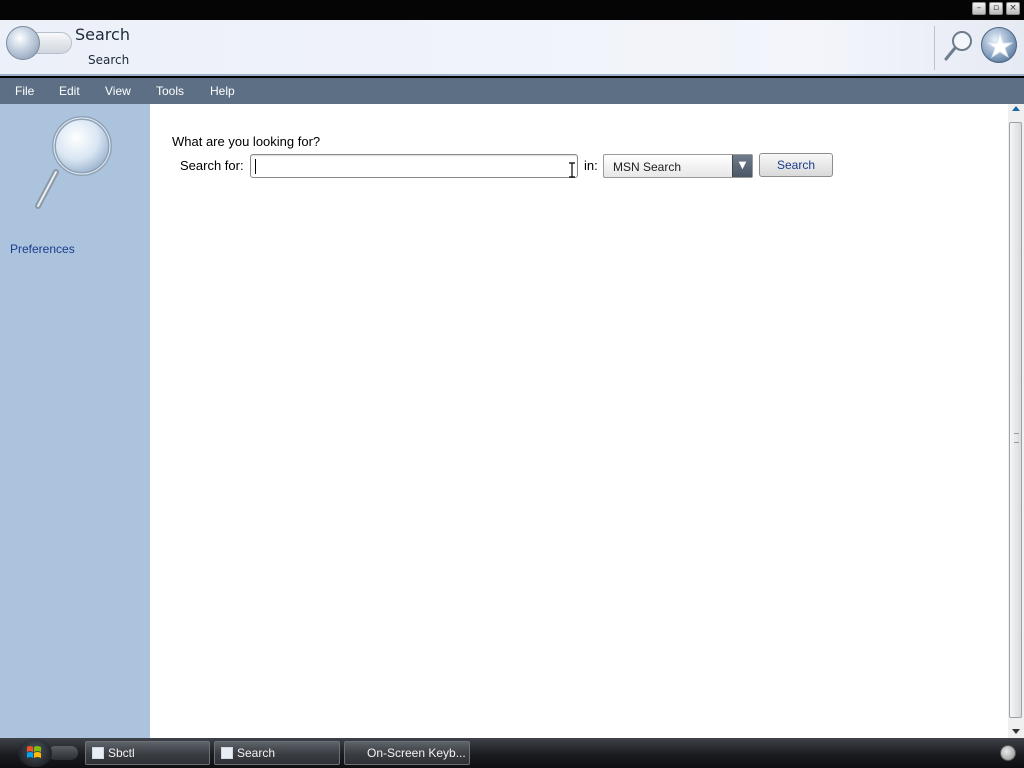 Image resolution: width=1024 pixels, height=768 pixels. Describe the element at coordinates (147, 753) in the screenshot. I see `taskbar-item-sbctl: Sbctl` at that location.